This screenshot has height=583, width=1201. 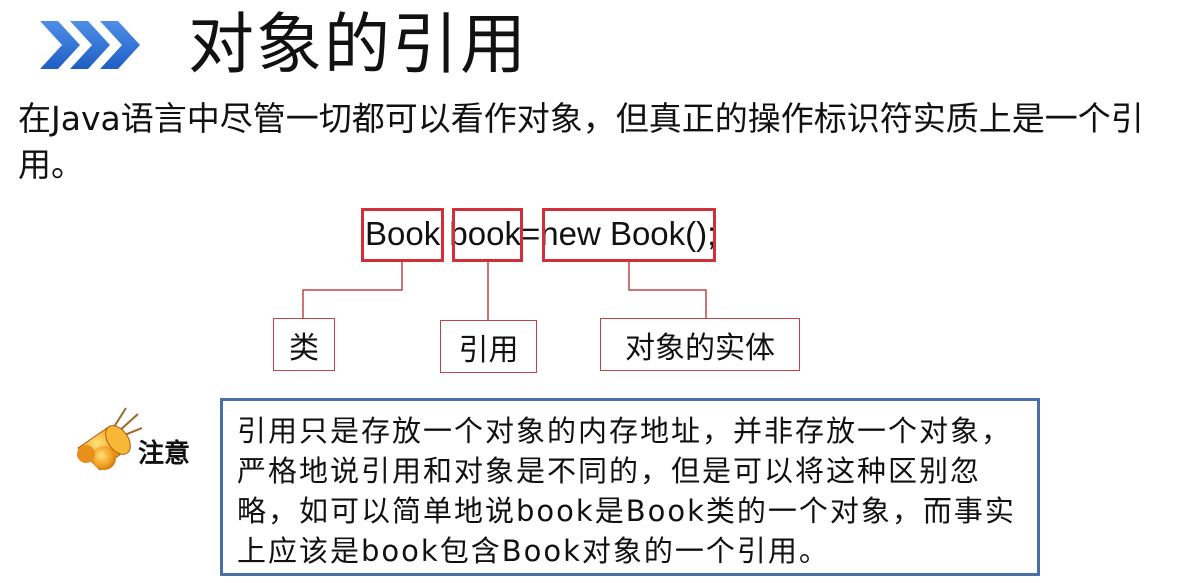 I want to click on label-reference: 引用, so click(x=488, y=346).